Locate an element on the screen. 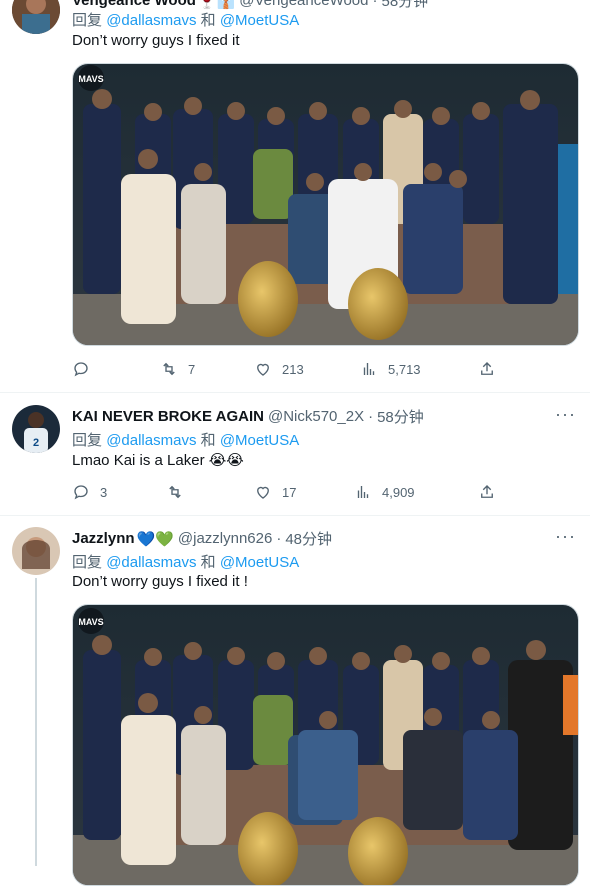  like-count: 17 is located at coordinates (289, 492).